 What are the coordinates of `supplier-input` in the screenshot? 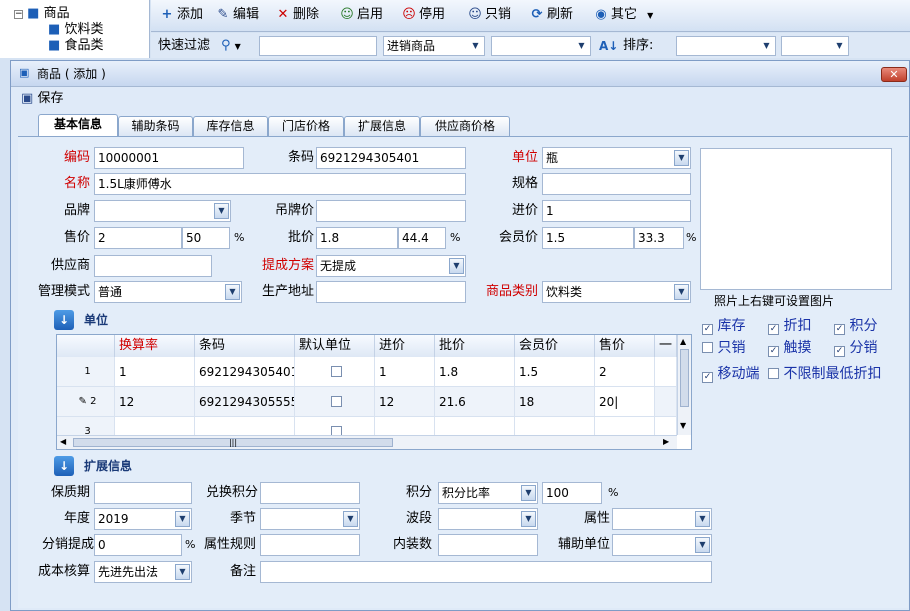 It's located at (153, 266).